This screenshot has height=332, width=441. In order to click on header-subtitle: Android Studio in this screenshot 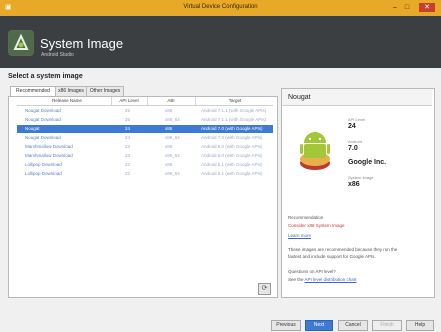, I will do `click(57, 55)`.